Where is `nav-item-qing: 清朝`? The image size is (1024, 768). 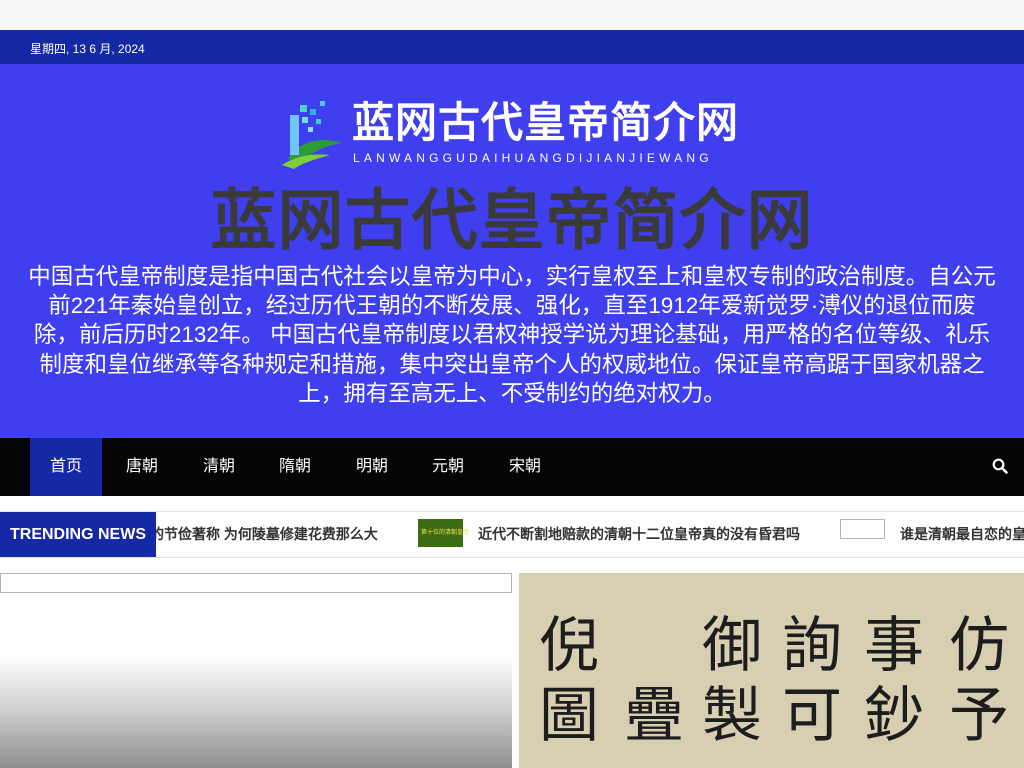
nav-item-qing: 清朝 is located at coordinates (219, 467).